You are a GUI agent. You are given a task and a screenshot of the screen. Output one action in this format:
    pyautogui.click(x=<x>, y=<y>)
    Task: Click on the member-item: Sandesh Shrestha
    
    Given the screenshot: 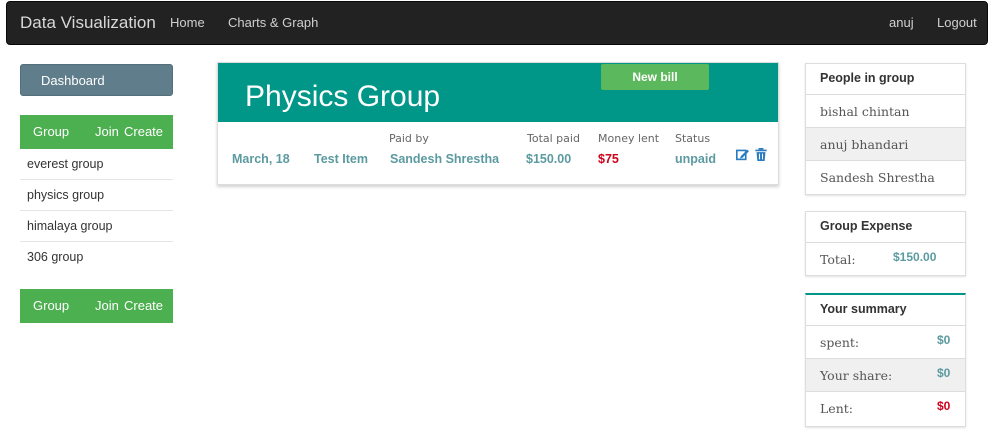 What is the action you would take?
    pyautogui.click(x=877, y=177)
    